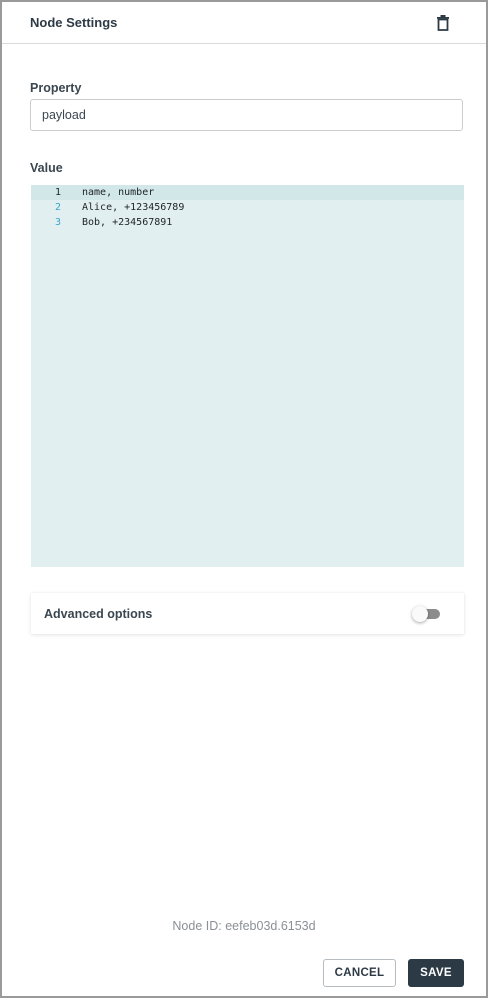 Image resolution: width=488 pixels, height=998 pixels. What do you see at coordinates (133, 207) in the screenshot?
I see `line-text: Alice, +123456789` at bounding box center [133, 207].